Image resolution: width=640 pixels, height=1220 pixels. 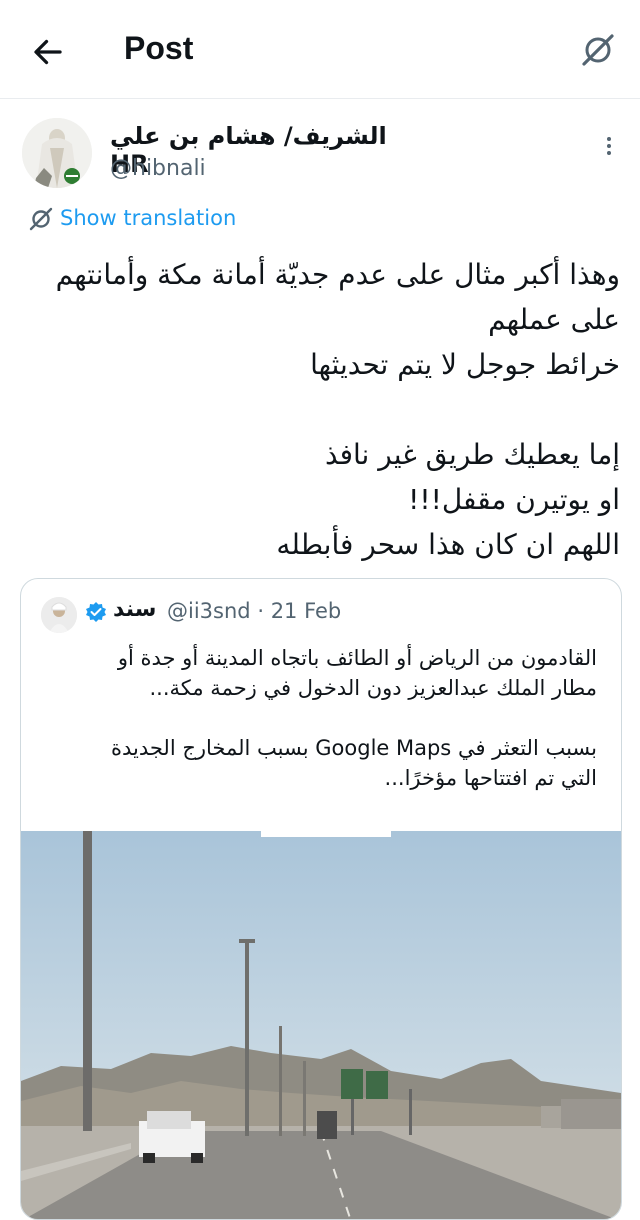 I want to click on quoted-post-header: سند @ii3snd · 21 Feb, so click(x=321, y=609).